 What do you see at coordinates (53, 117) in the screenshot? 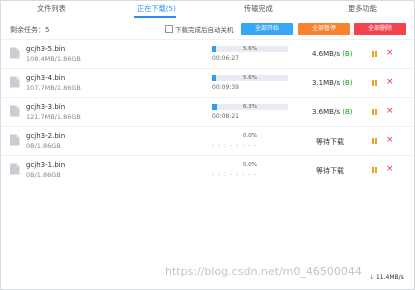
I see `file-size: 121.7MB/1.86GB` at bounding box center [53, 117].